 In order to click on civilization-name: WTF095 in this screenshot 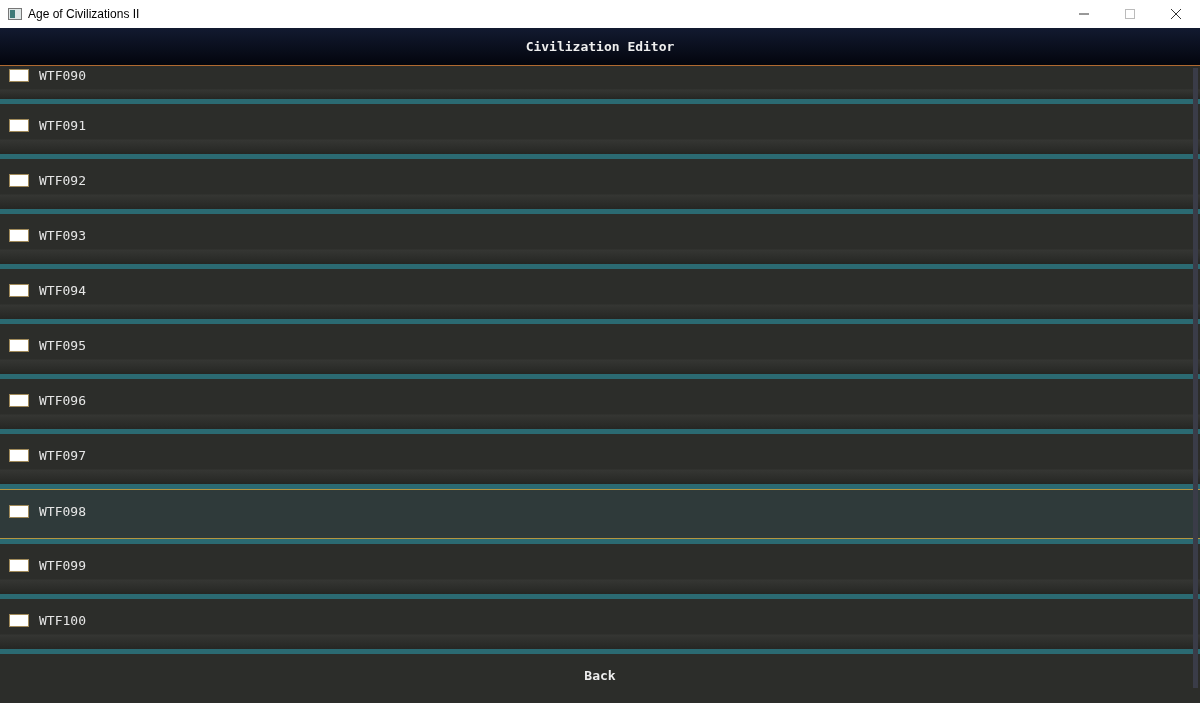, I will do `click(62, 345)`.